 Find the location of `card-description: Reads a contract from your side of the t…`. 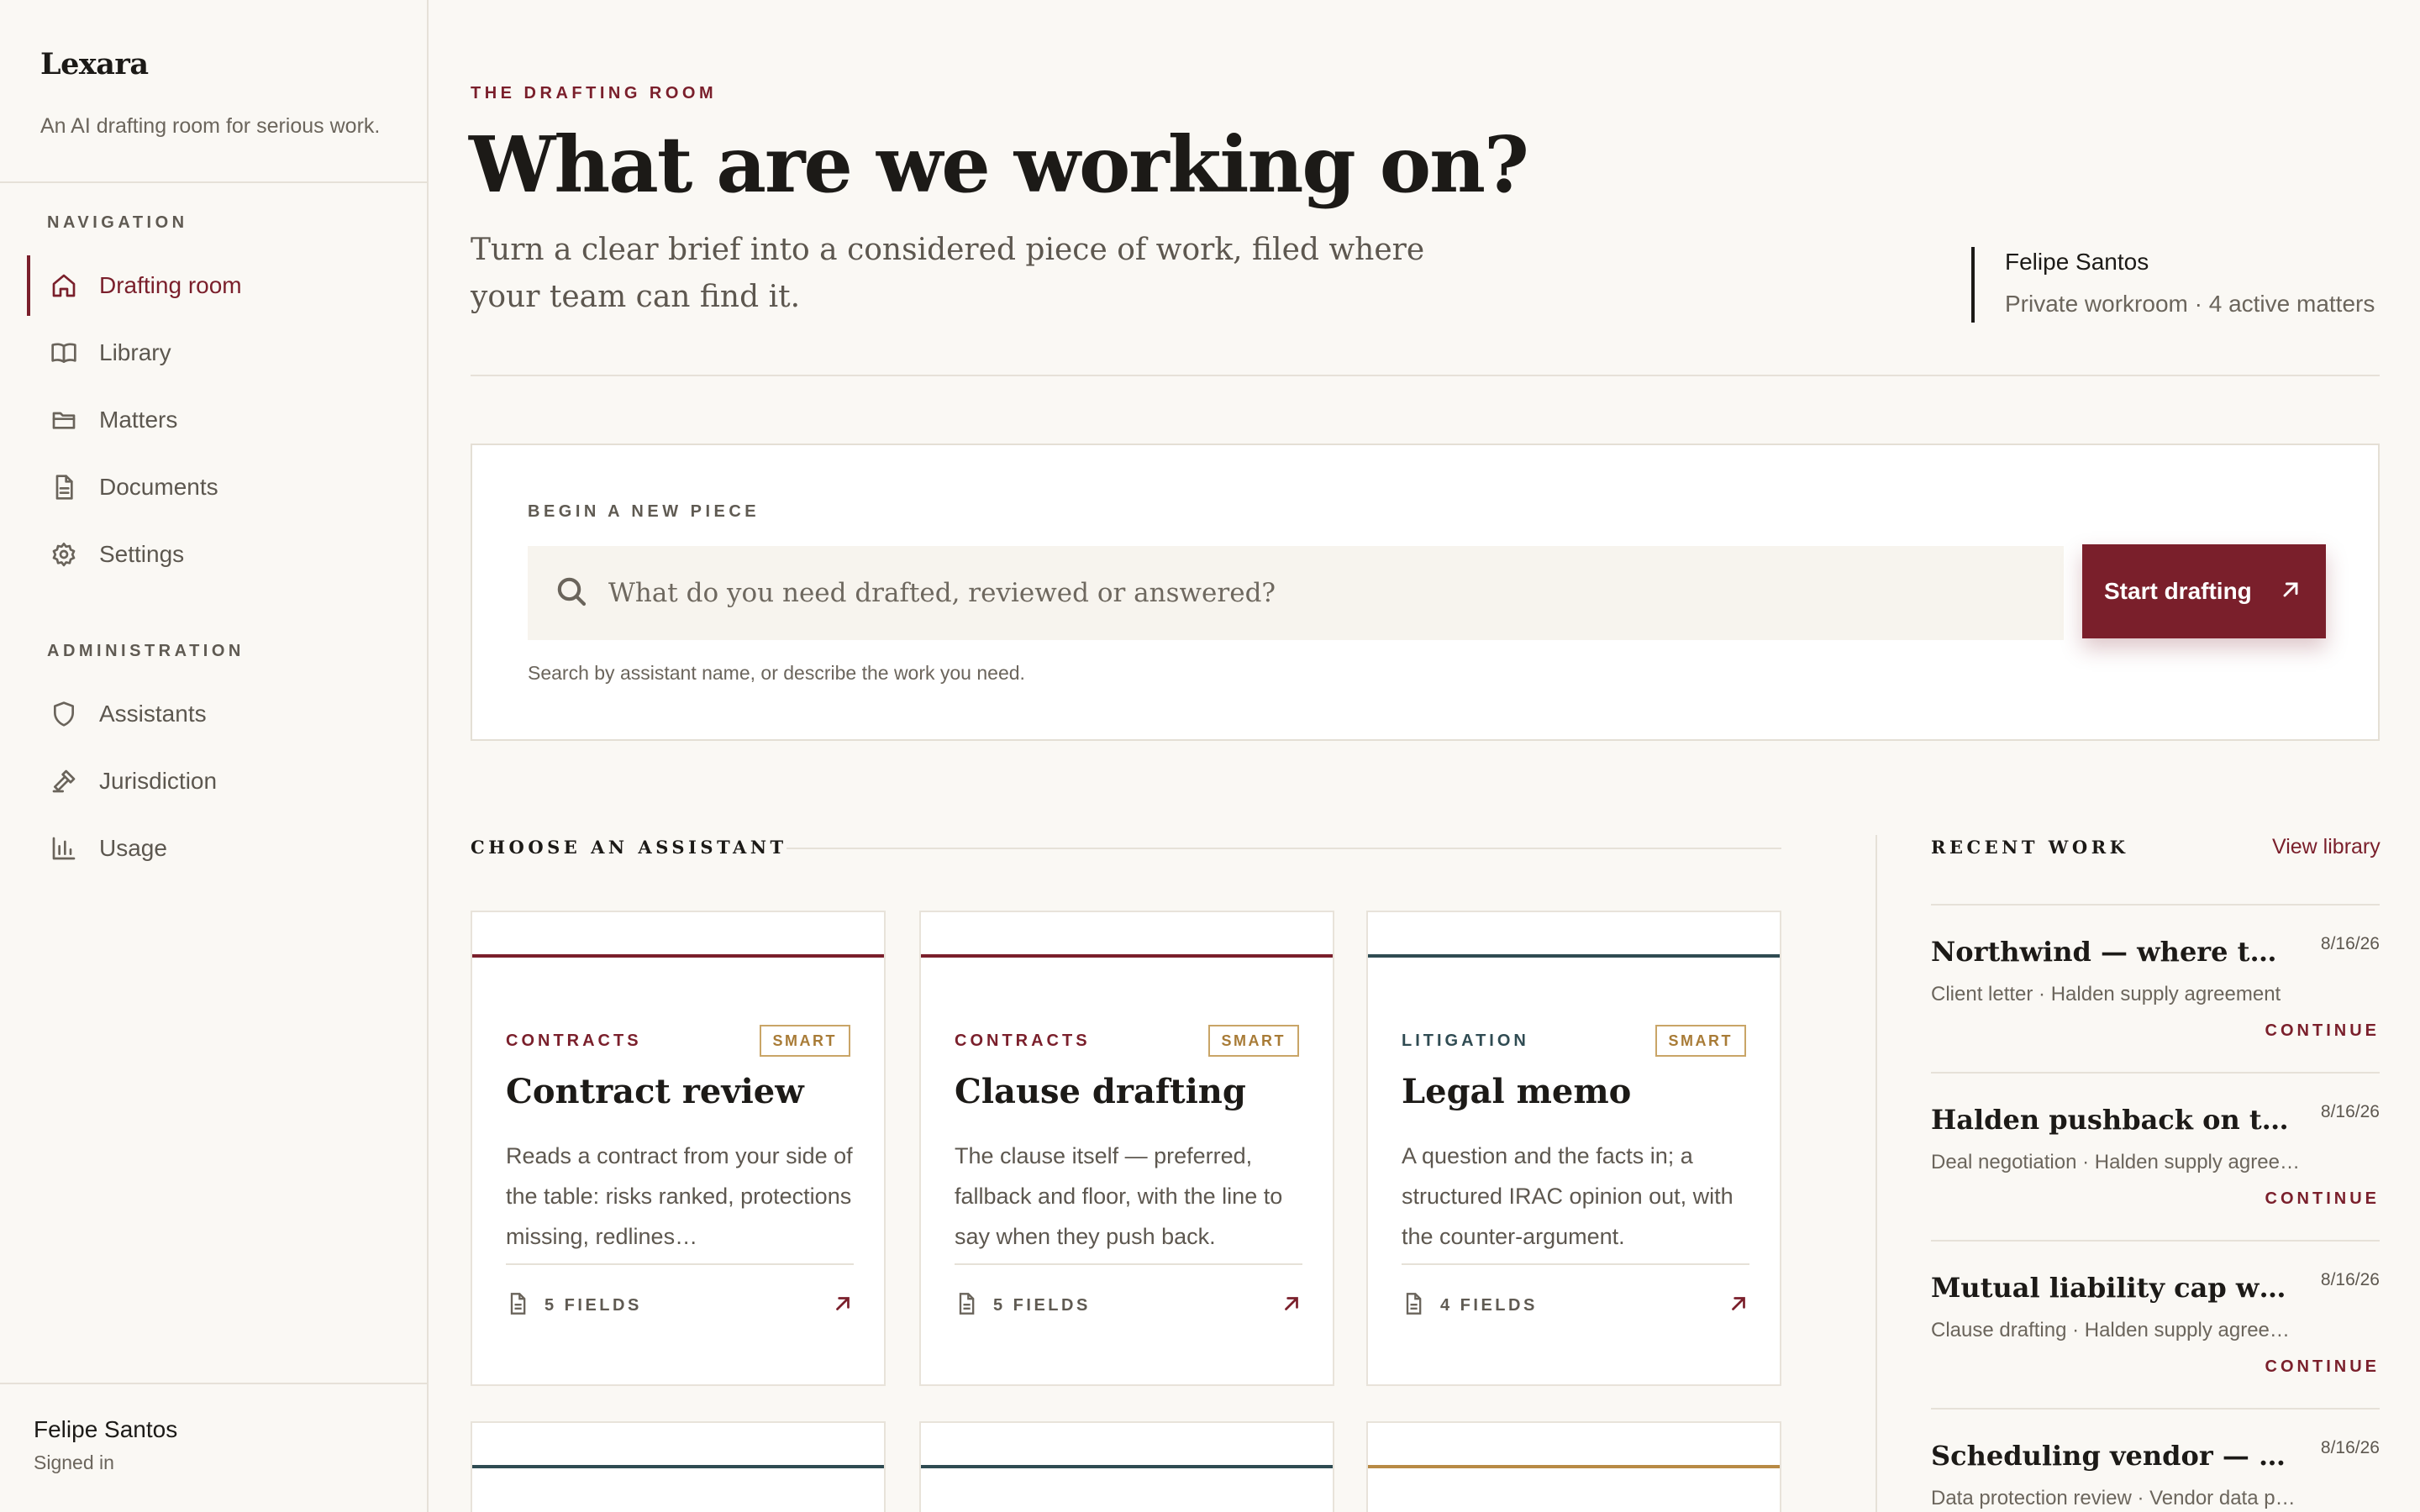

card-description: Reads a contract from your side of the t… is located at coordinates (679, 1196).